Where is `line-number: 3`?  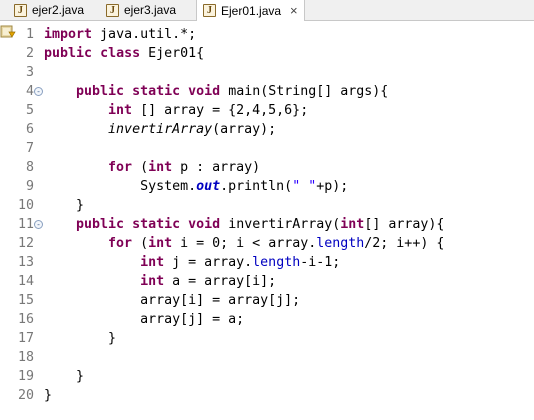 line-number: 3 is located at coordinates (29, 72).